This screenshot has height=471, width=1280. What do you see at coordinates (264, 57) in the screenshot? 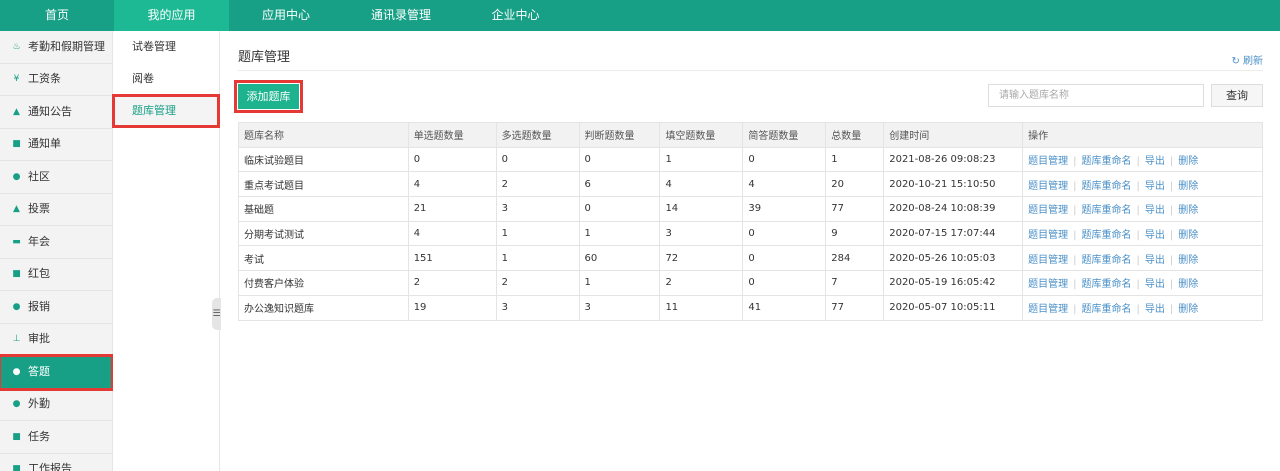
I see `page-title: 题库管理` at bounding box center [264, 57].